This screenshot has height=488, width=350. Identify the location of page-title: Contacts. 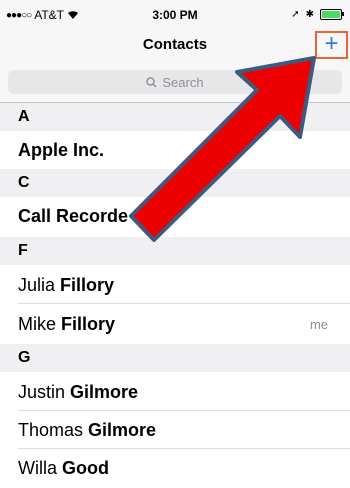
(175, 44).